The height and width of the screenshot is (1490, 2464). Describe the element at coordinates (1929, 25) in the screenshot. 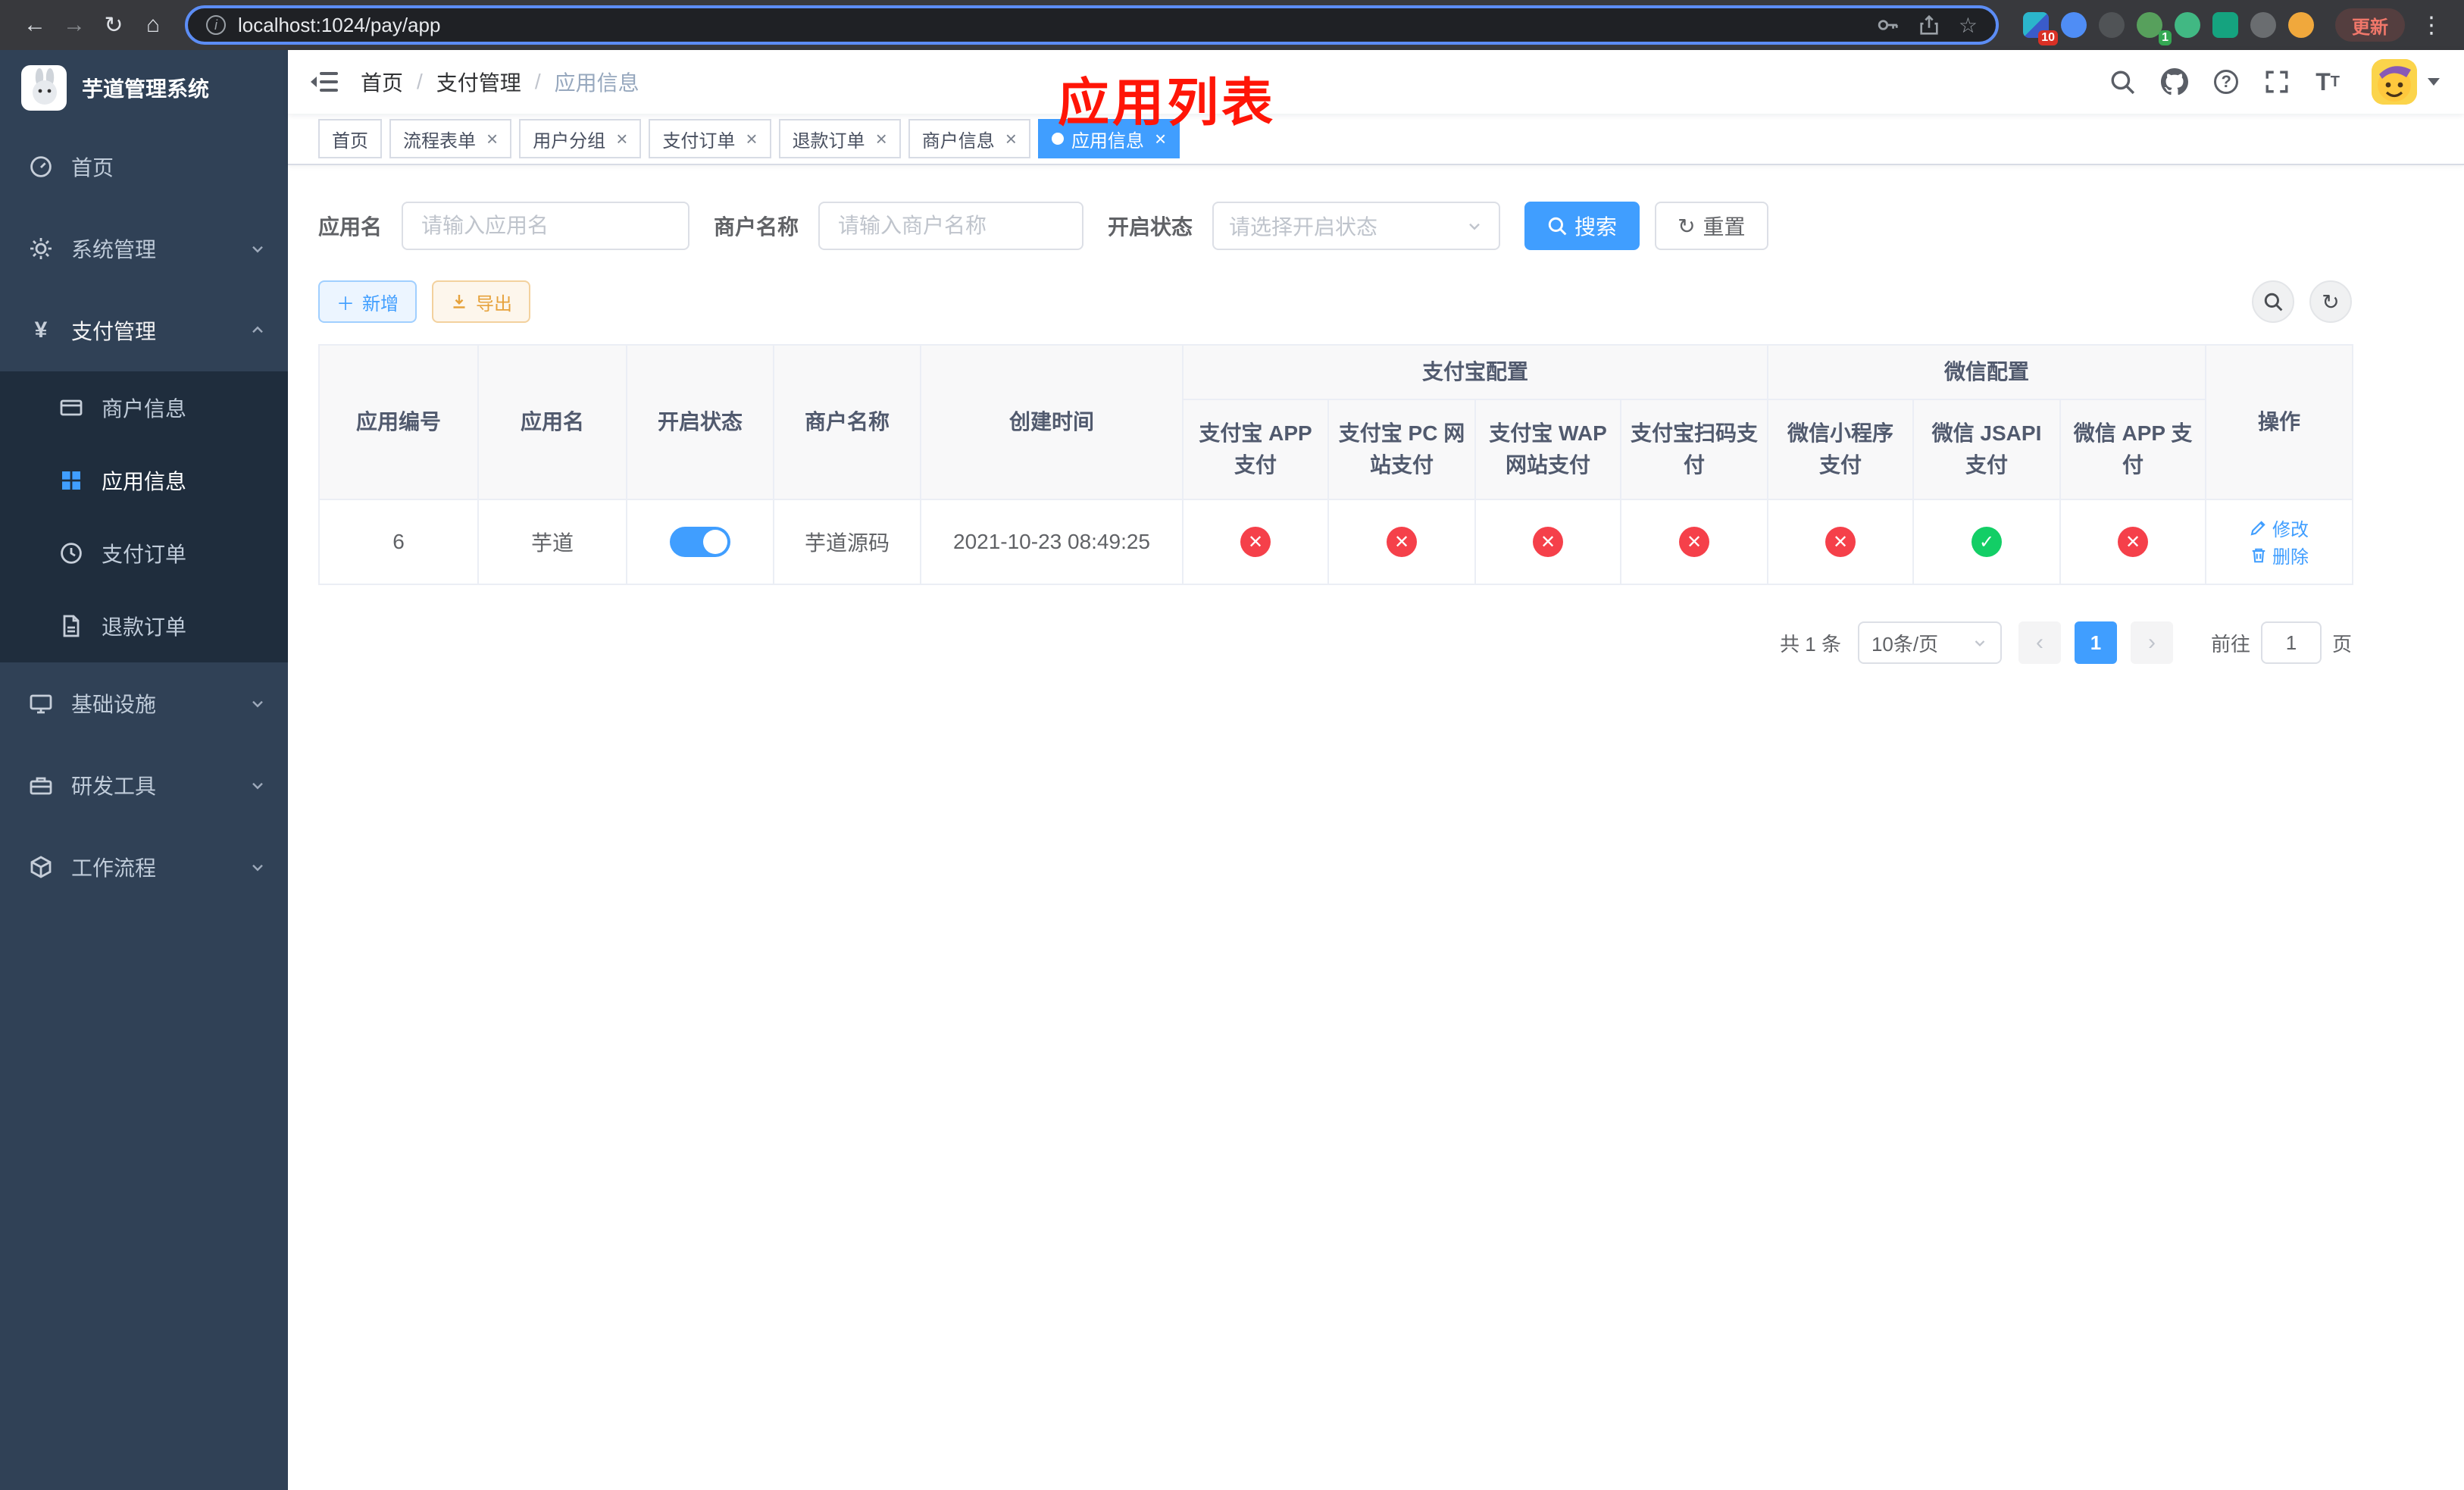

I see `share-icon` at that location.